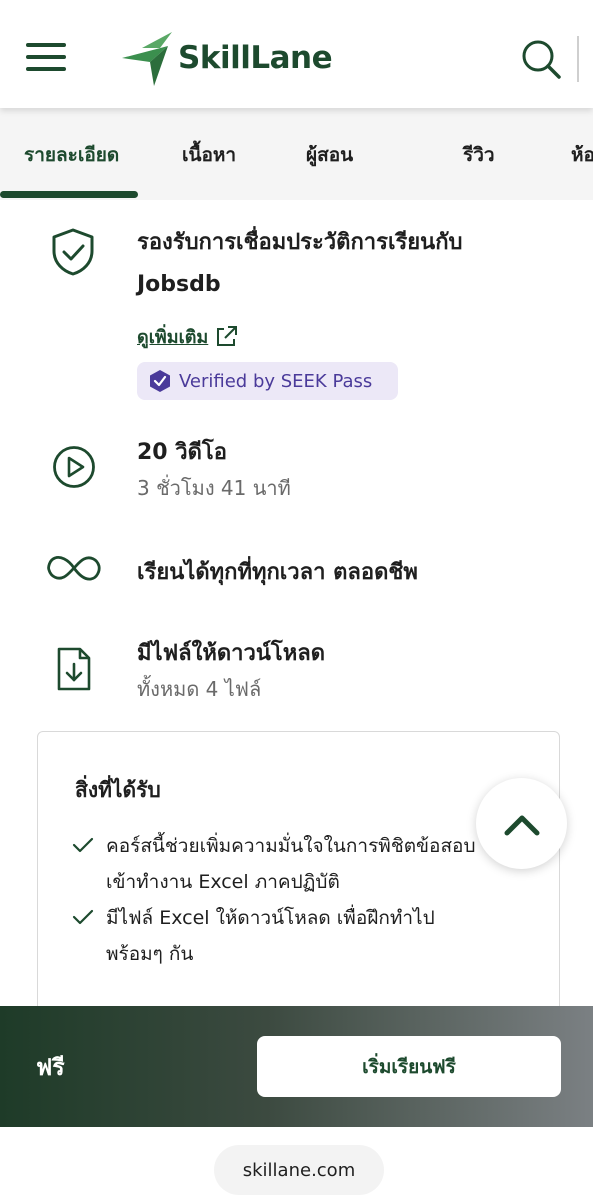  What do you see at coordinates (160, 381) in the screenshot?
I see `verified-hexagon-icon` at bounding box center [160, 381].